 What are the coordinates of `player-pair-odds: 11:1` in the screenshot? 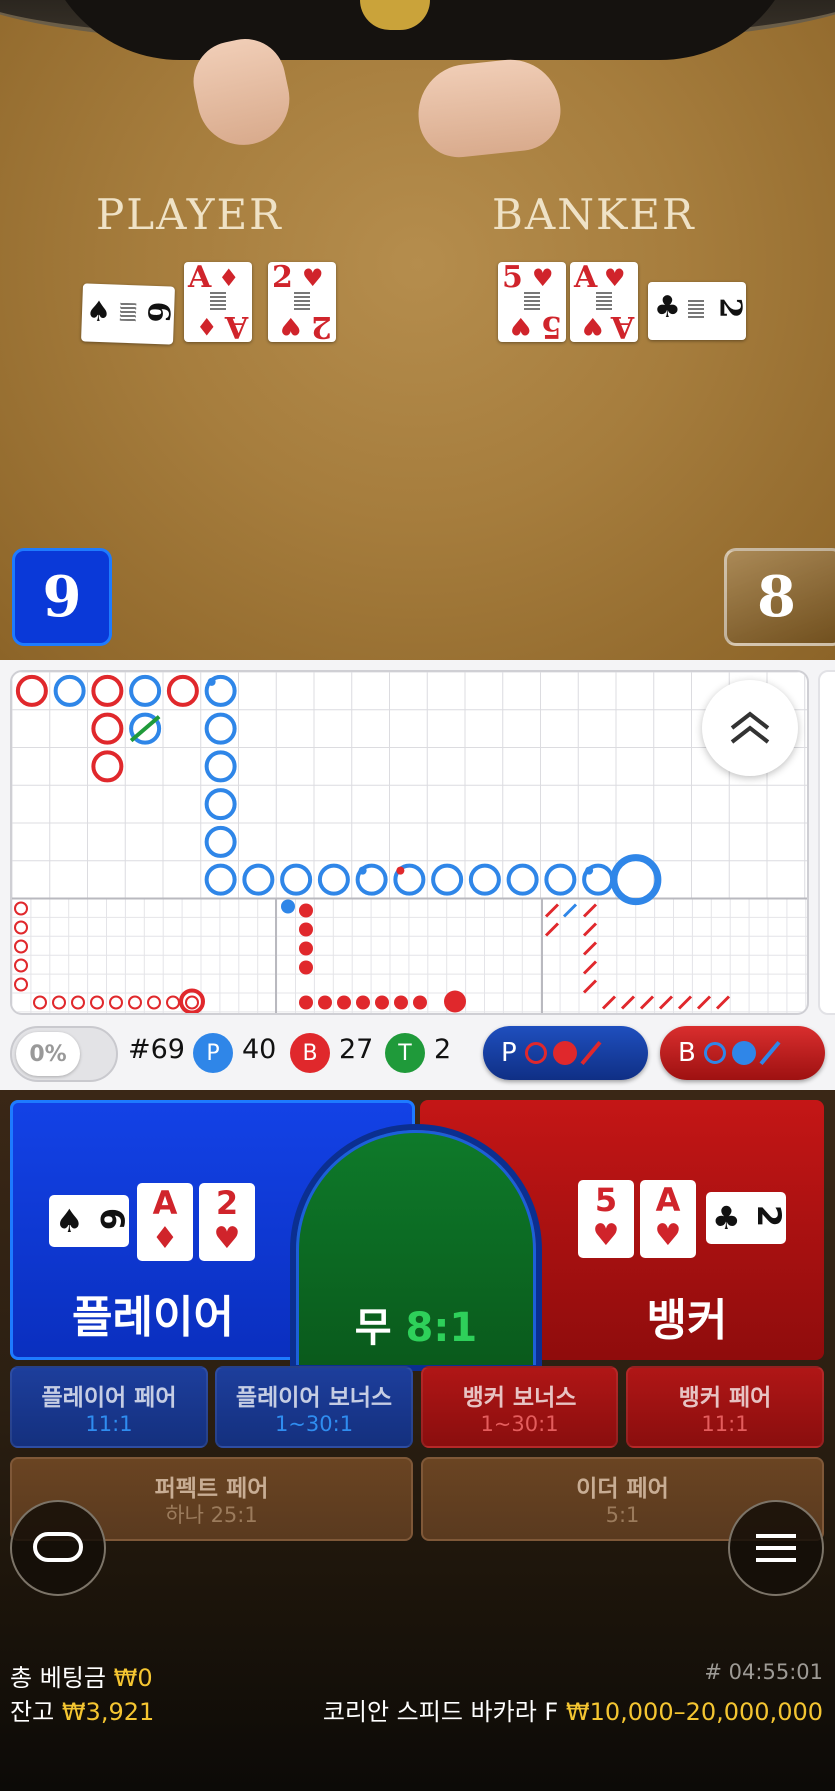 It's located at (109, 1424).